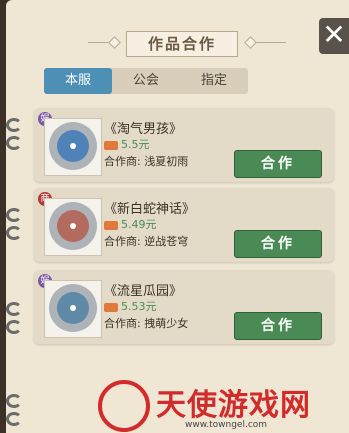  I want to click on work-card: 娱 《流星瓜园》 5.53元 合作商: 拽萌少女 合作, so click(184, 307).